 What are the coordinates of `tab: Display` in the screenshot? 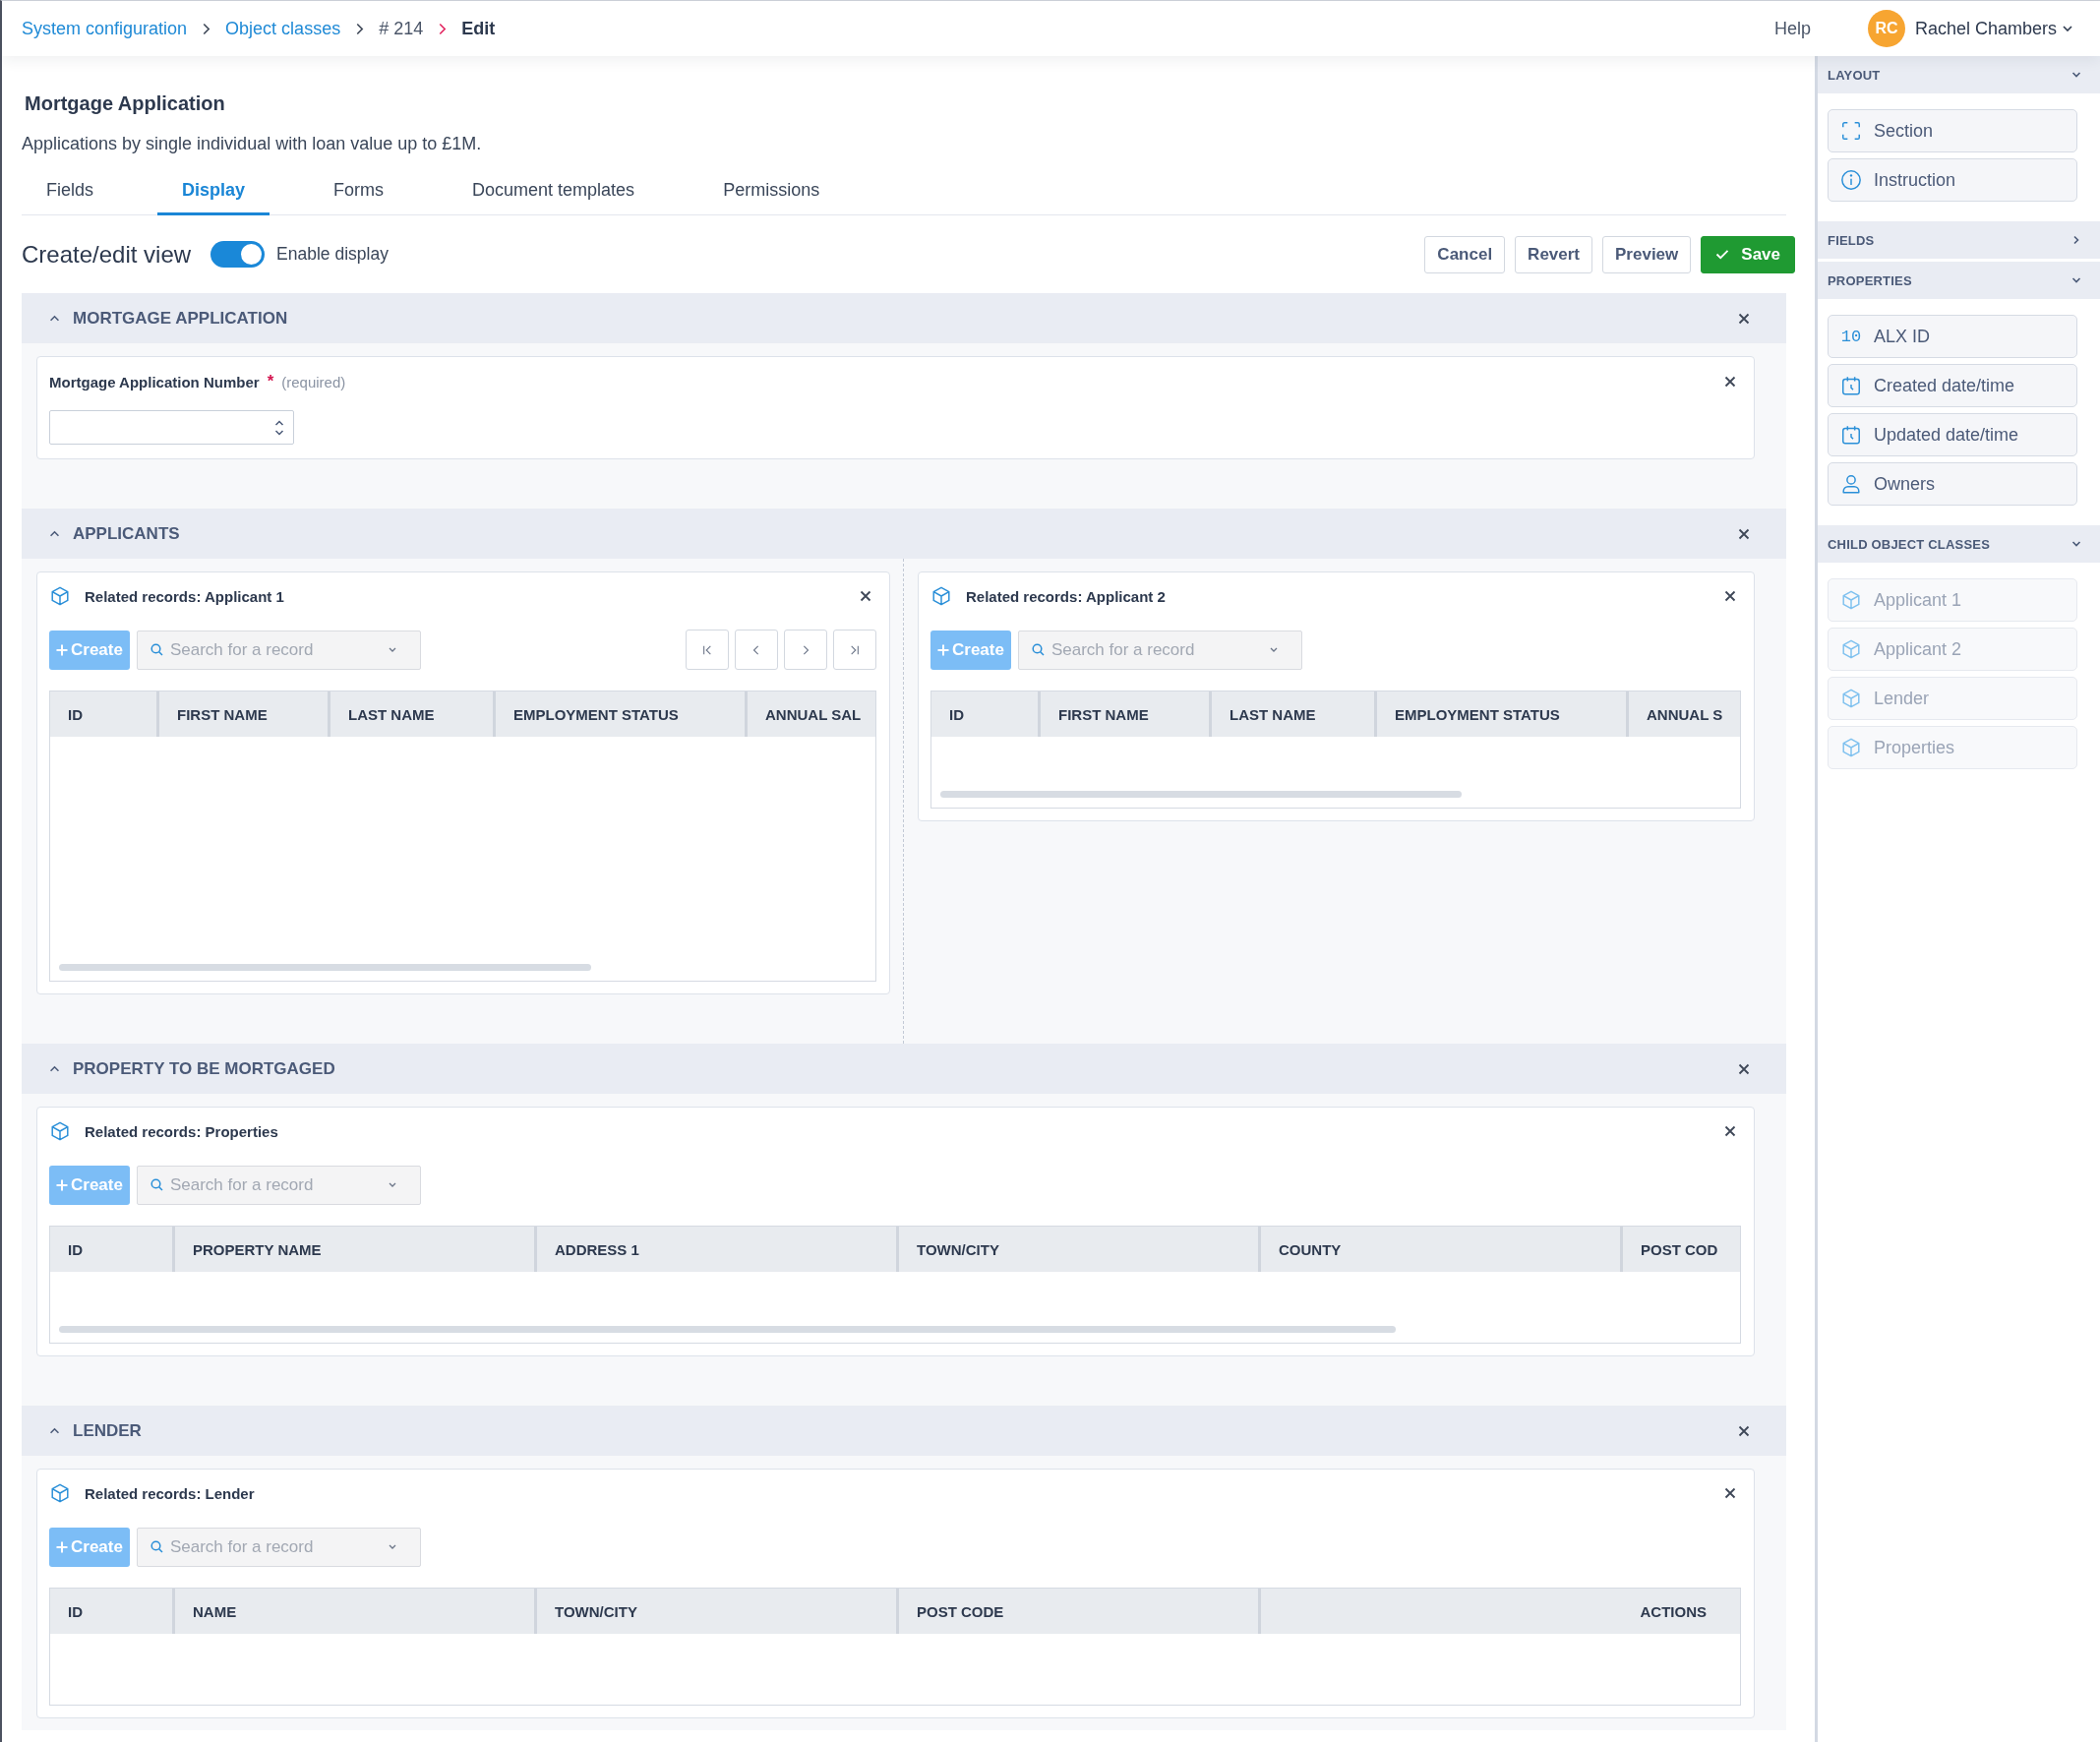 It's located at (213, 191).